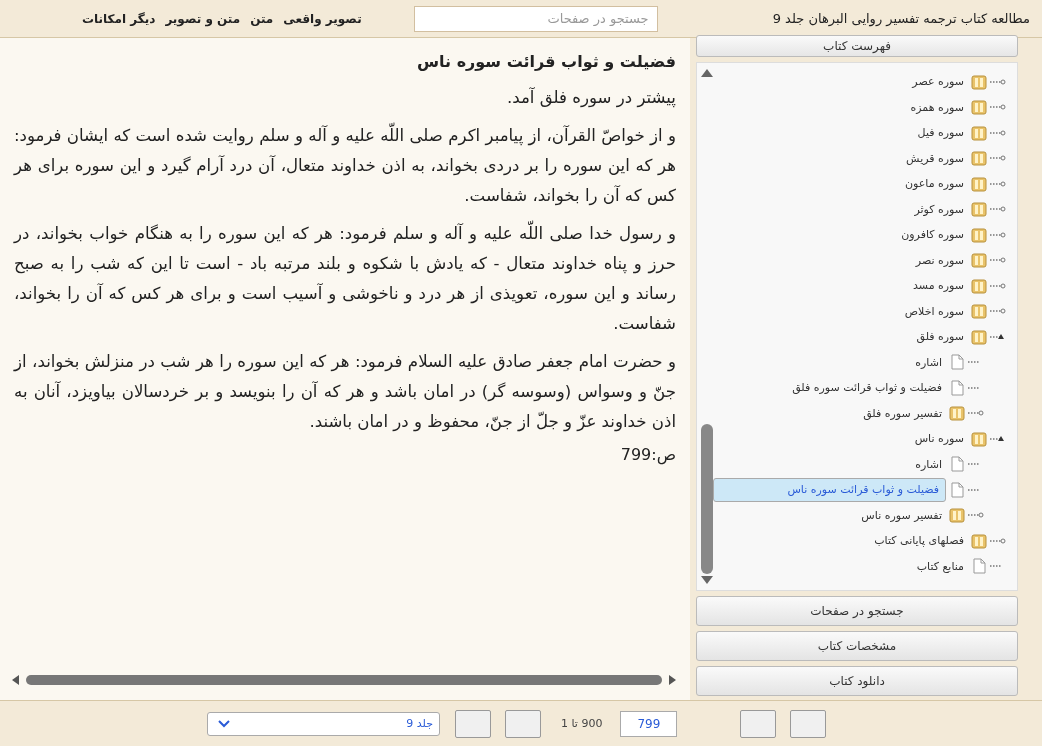  Describe the element at coordinates (262, 18) in the screenshot. I see `menu-link: متن` at that location.